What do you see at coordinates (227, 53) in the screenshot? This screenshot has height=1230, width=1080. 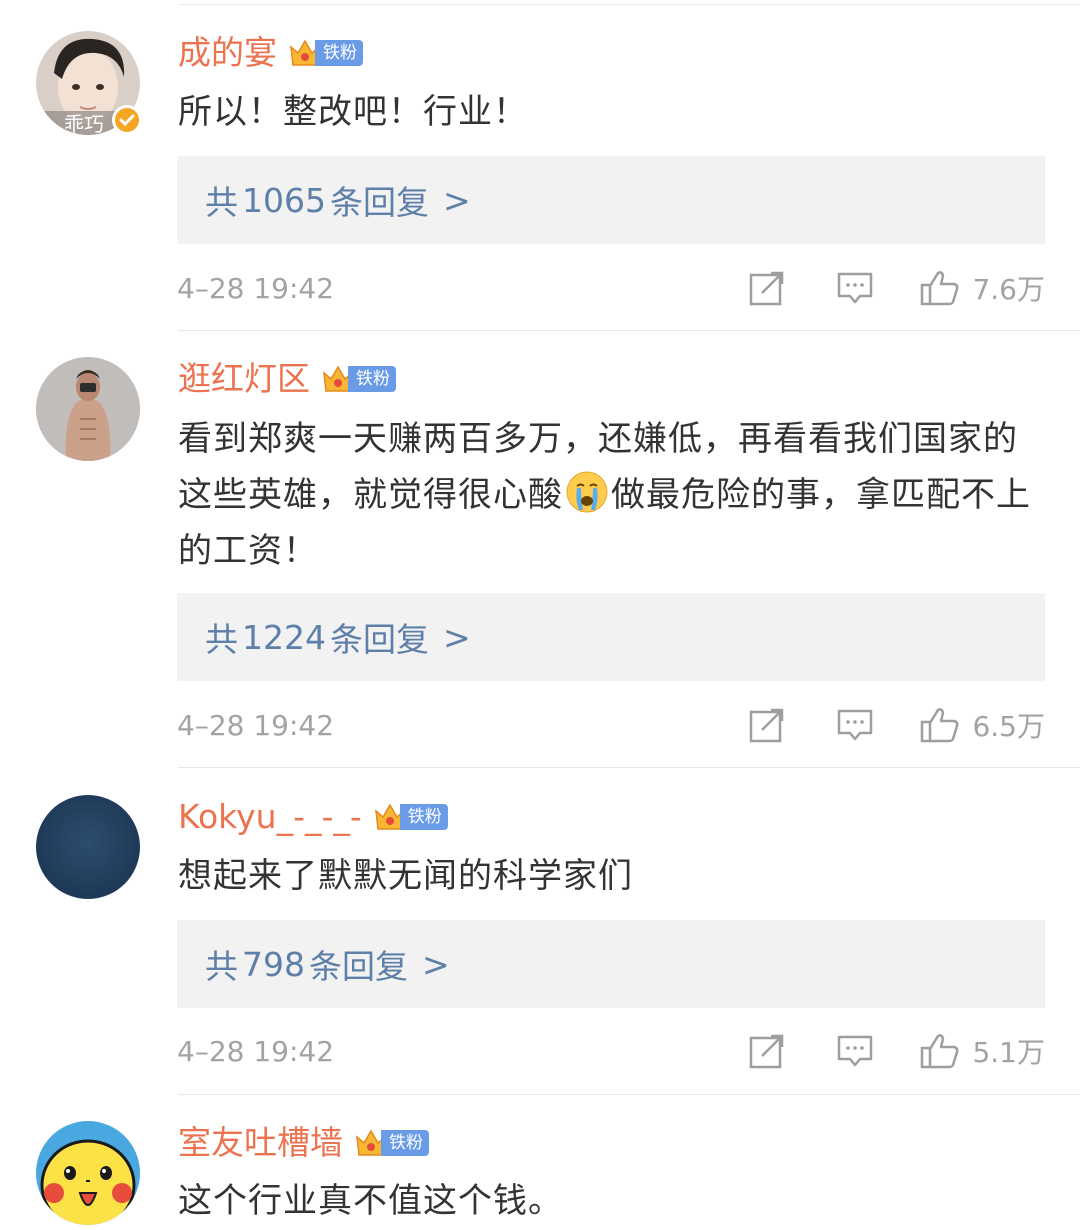 I see `username: 成的宴` at bounding box center [227, 53].